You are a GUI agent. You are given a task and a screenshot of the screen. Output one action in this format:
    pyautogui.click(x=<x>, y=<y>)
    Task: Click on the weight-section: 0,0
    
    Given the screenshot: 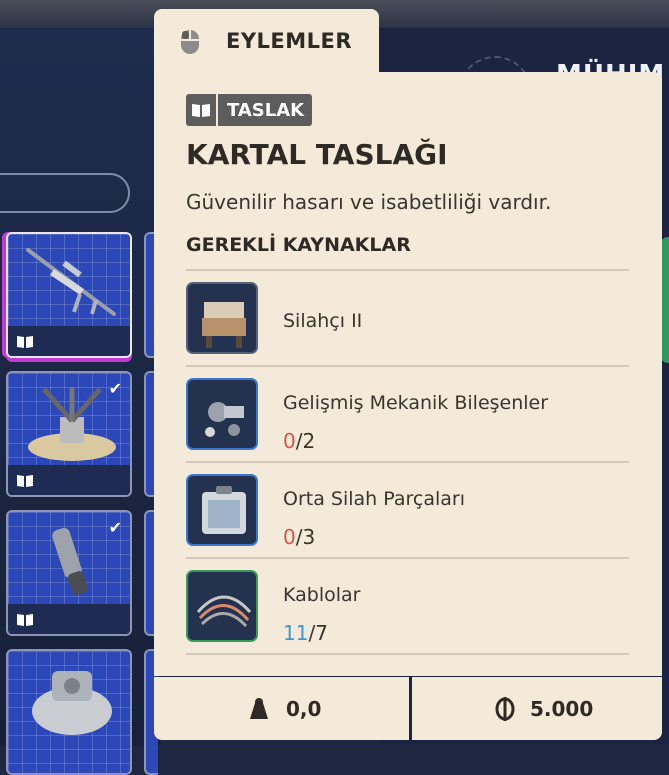 What is the action you would take?
    pyautogui.click(x=281, y=708)
    